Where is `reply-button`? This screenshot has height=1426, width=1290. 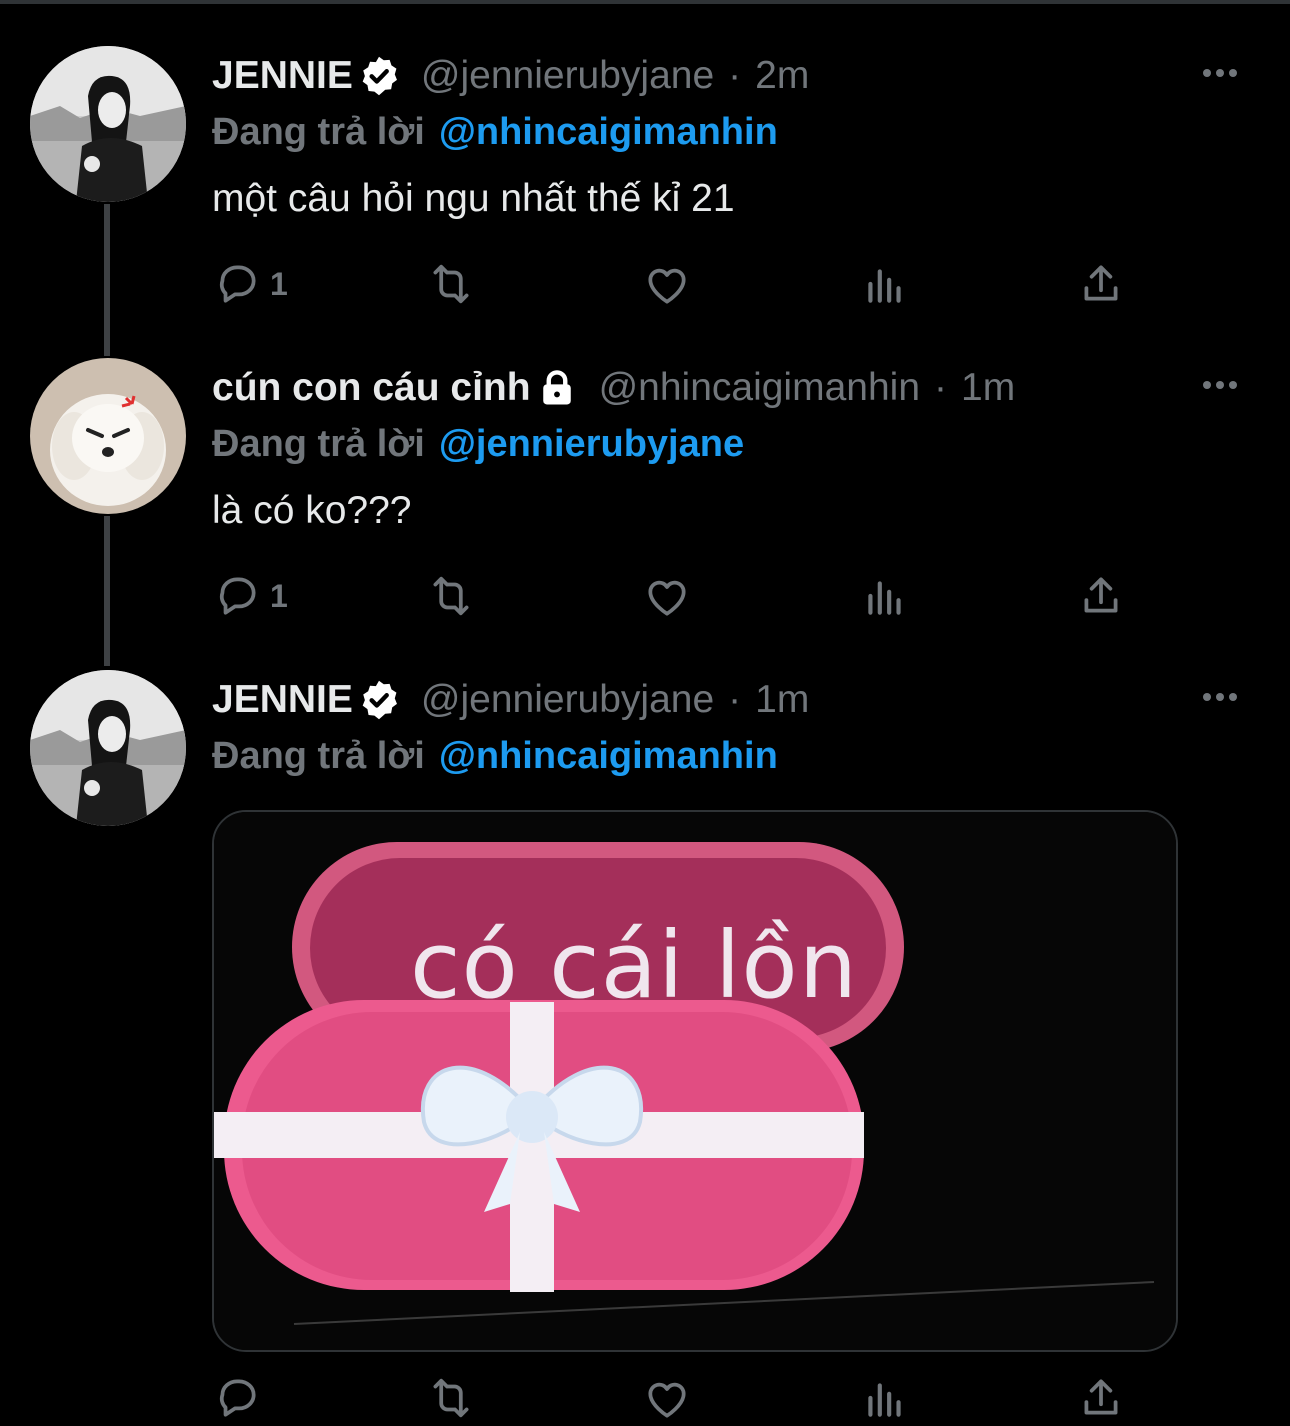 reply-button is located at coordinates (241, 1397).